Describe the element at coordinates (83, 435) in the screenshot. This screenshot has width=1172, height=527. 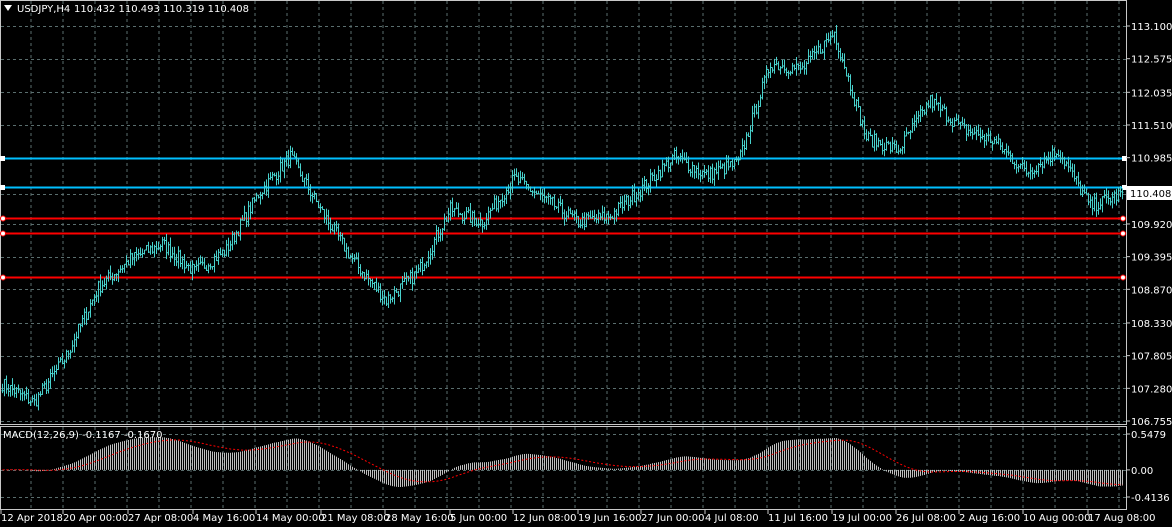
I see `macd-label: MACD(12,26,9) -0.1167 -0.1670` at that location.